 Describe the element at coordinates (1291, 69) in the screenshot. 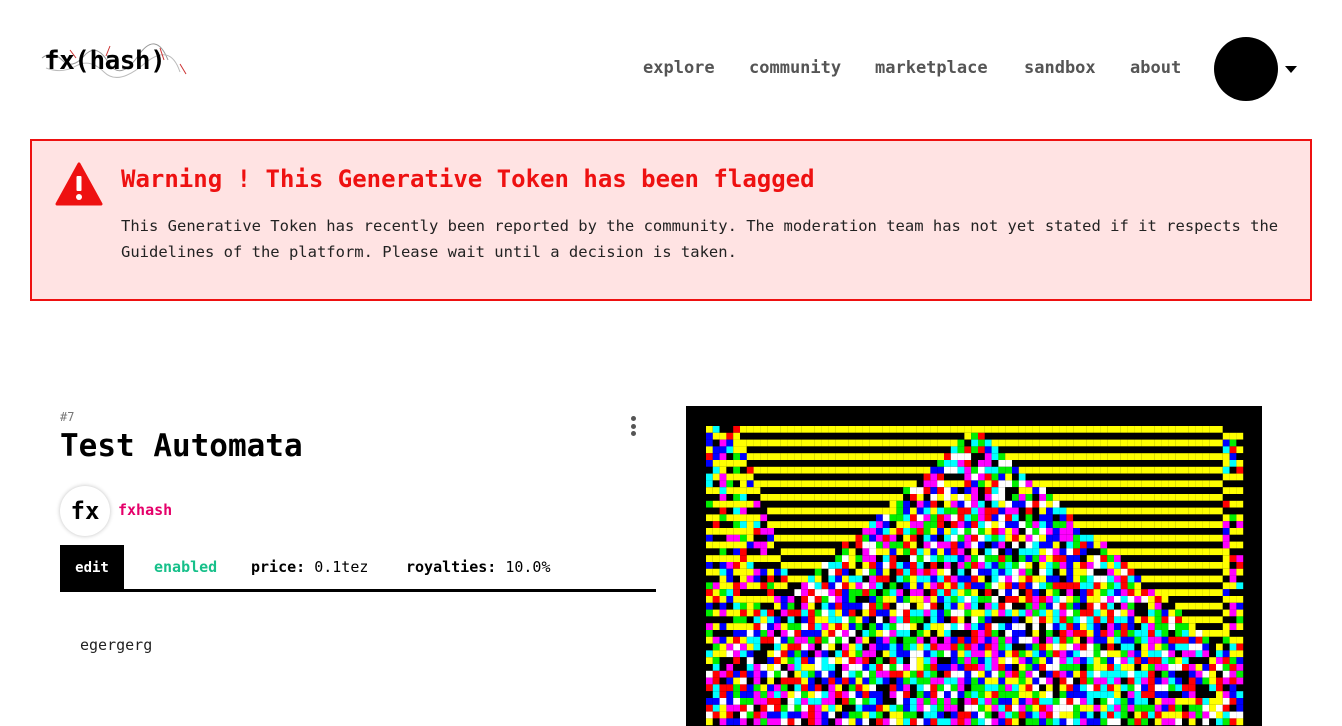

I see `chevron-down-icon` at that location.